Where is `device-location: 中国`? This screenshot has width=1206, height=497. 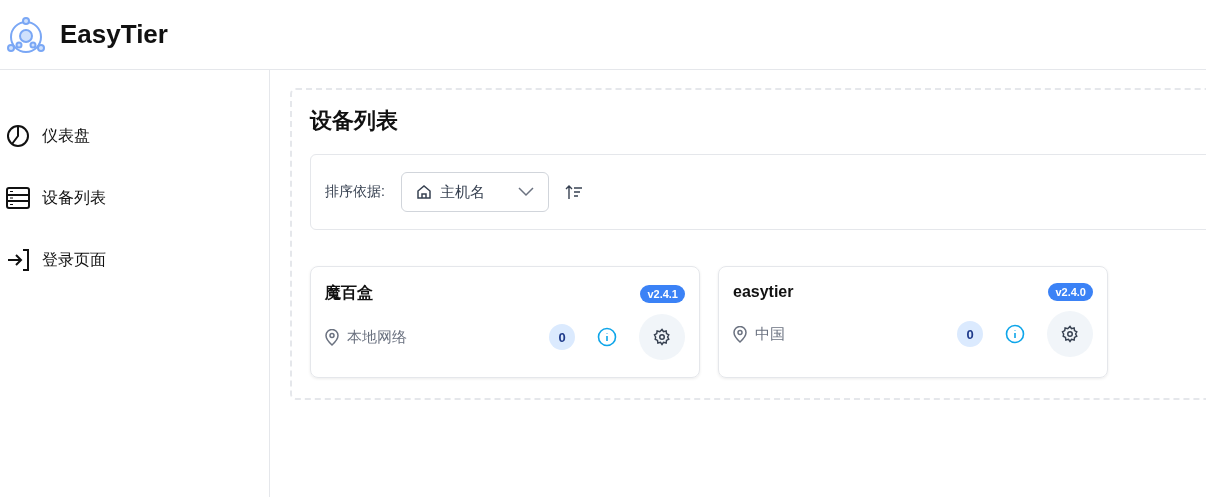
device-location: 中国 is located at coordinates (770, 334).